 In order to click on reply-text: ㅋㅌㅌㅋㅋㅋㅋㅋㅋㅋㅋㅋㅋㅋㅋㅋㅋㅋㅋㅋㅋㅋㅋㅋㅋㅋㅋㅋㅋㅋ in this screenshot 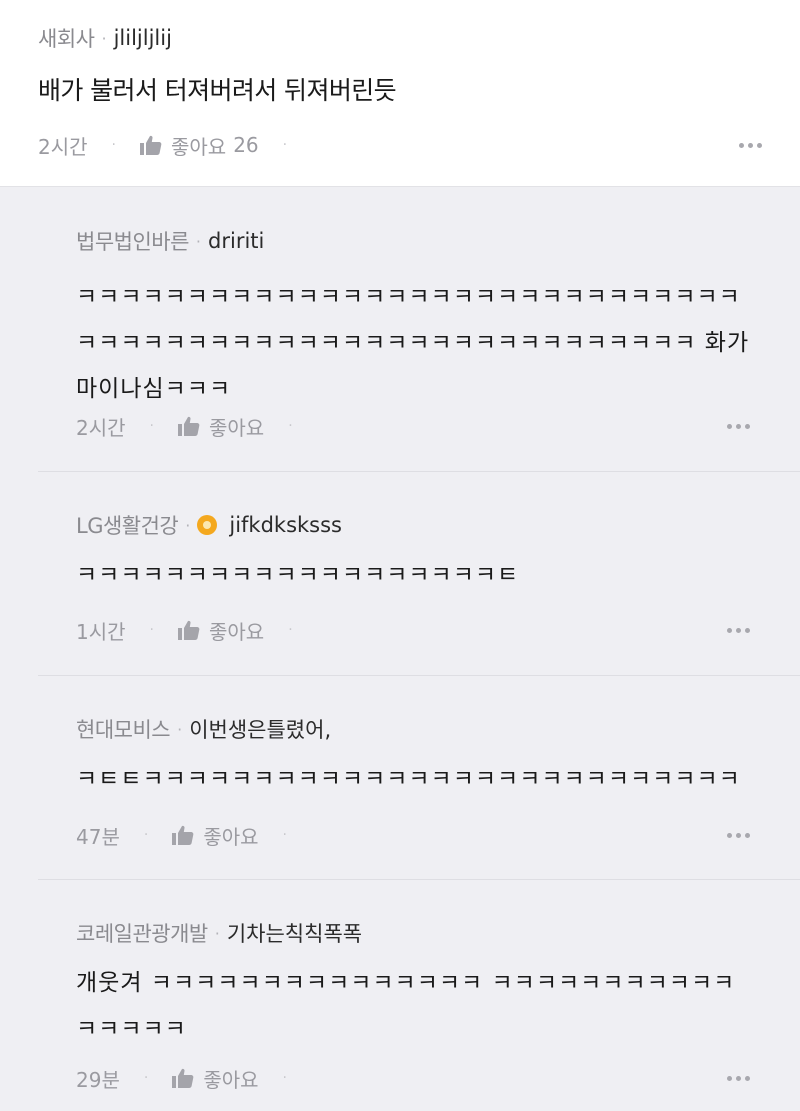, I will do `click(408, 779)`.